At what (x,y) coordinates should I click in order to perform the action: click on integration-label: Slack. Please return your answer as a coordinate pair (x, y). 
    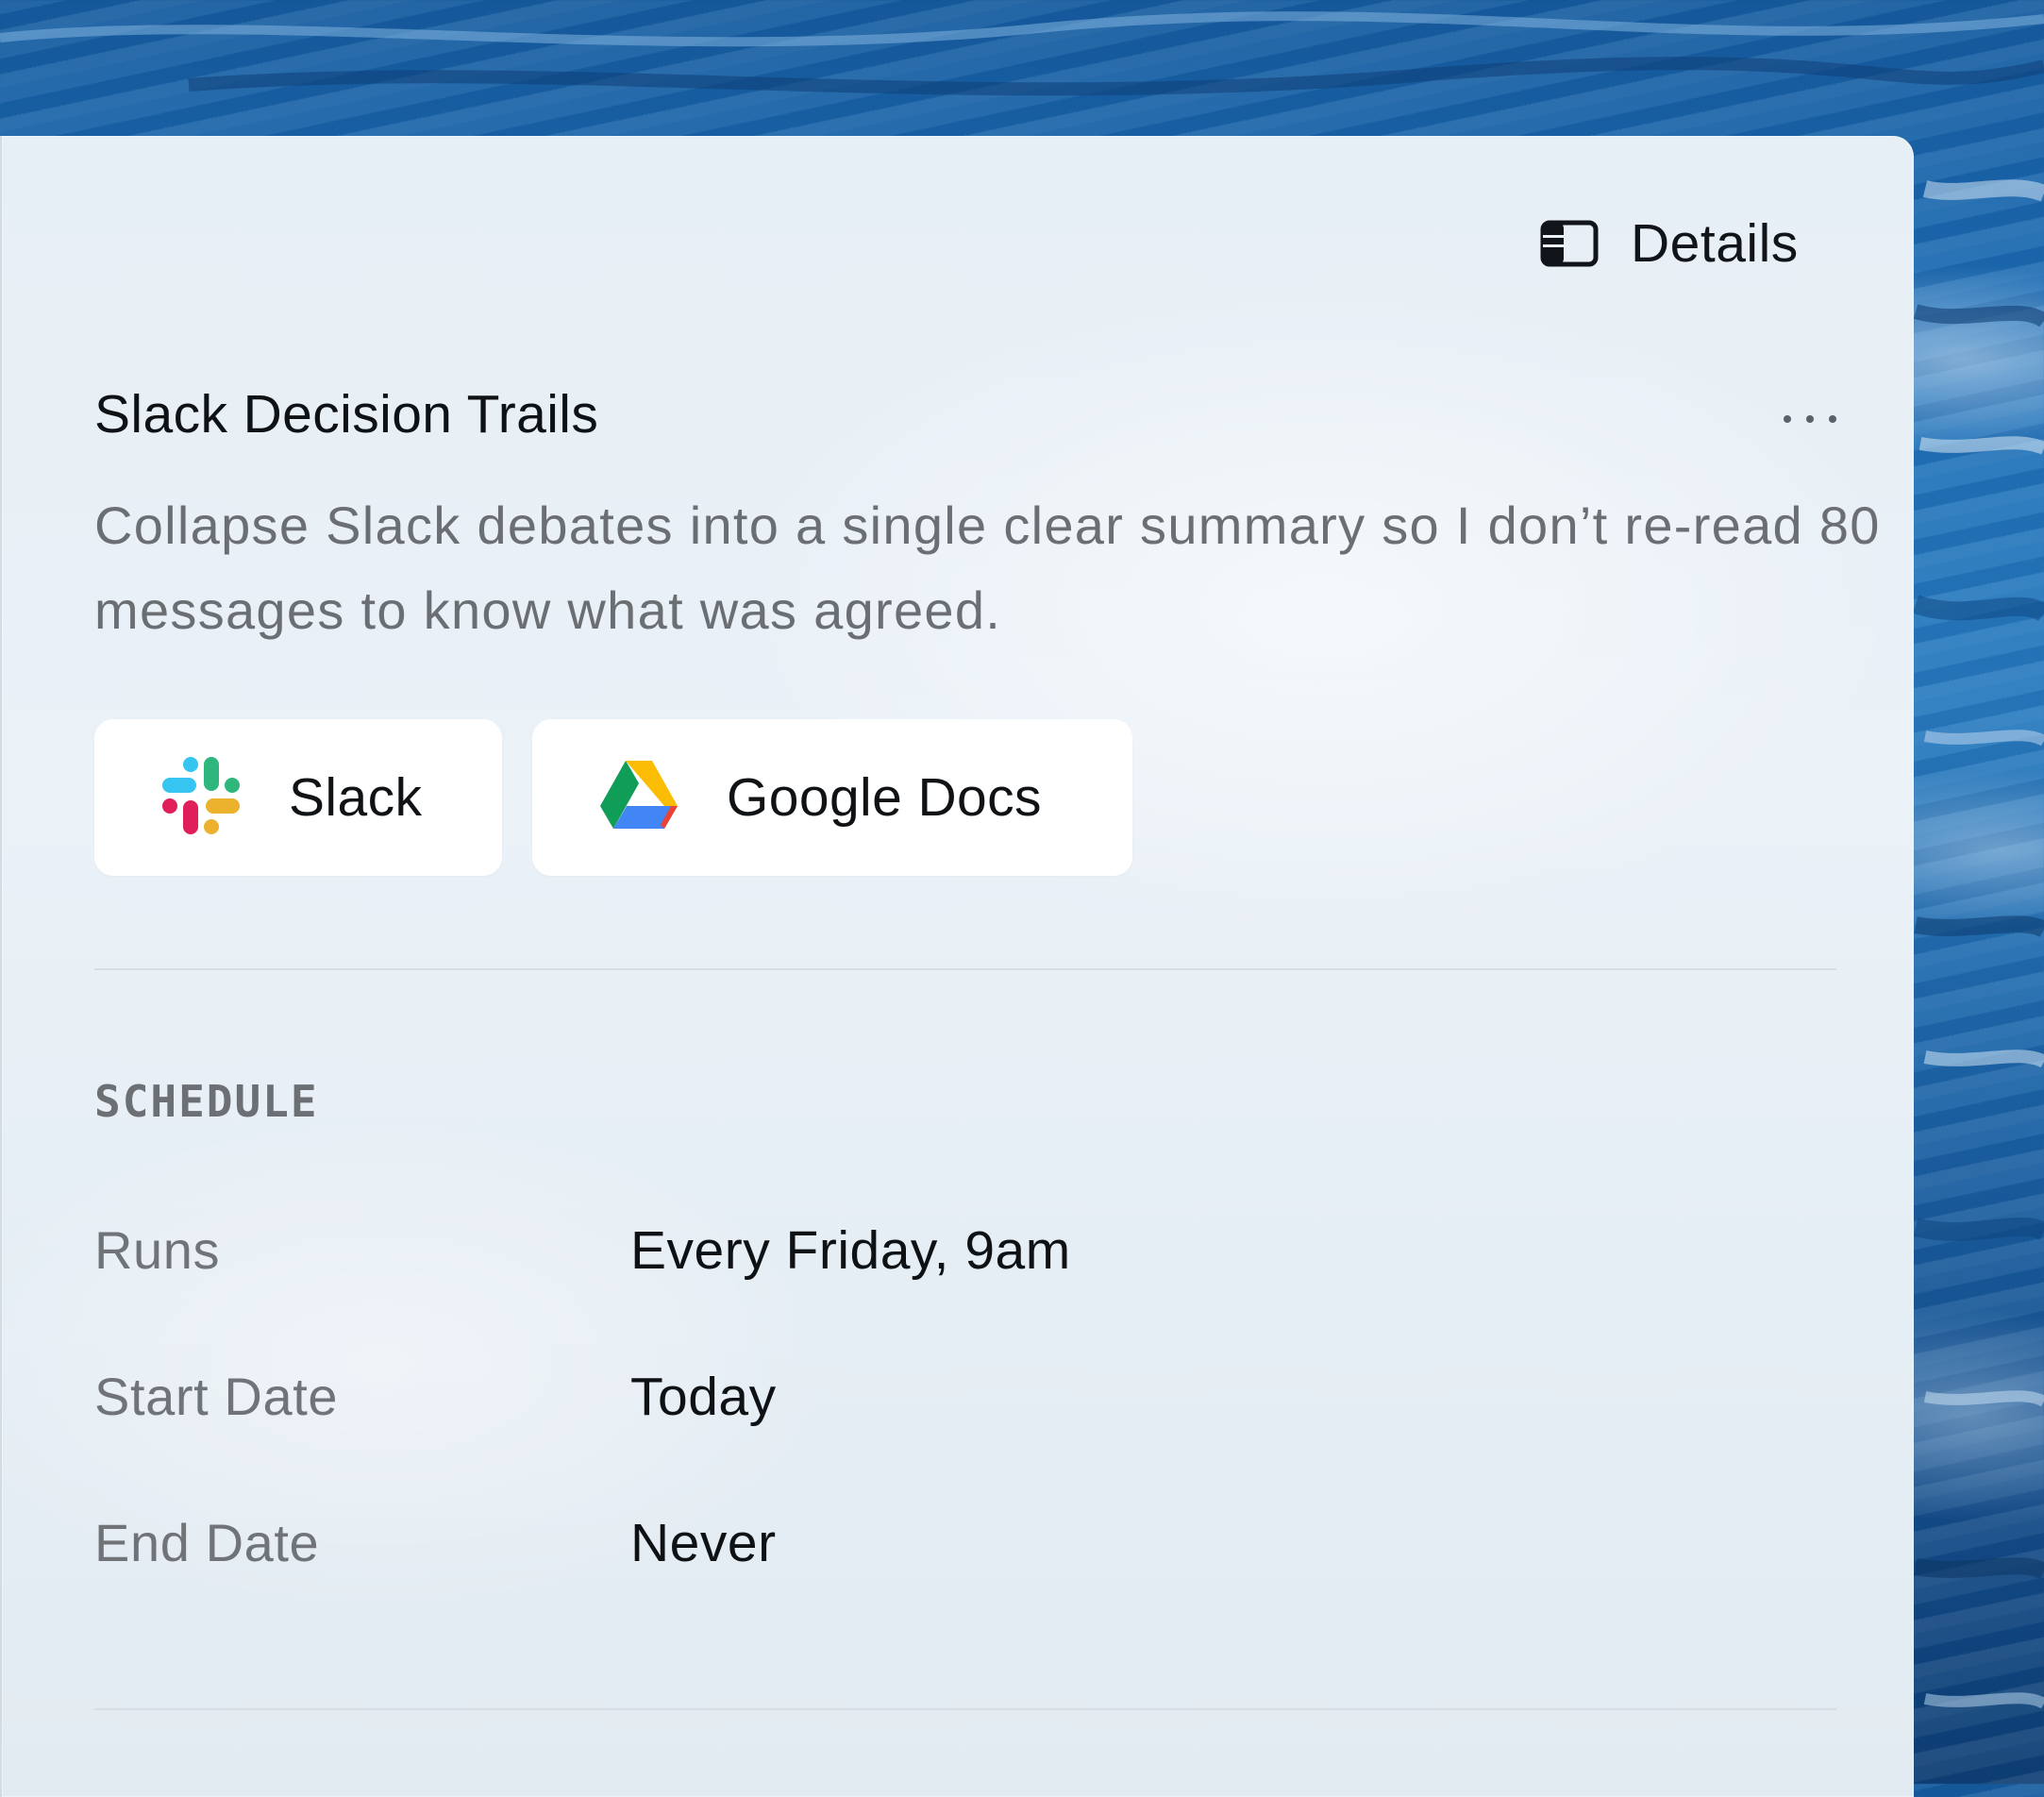
    Looking at the image, I should click on (356, 797).